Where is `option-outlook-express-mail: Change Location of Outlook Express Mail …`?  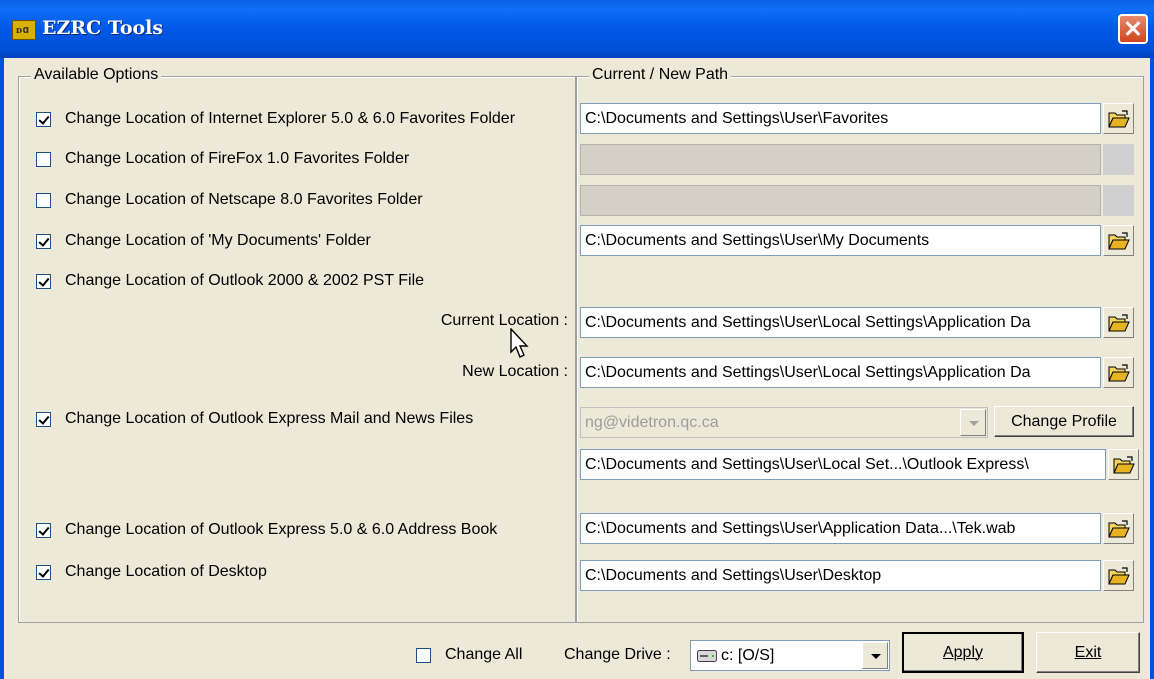 option-outlook-express-mail: Change Location of Outlook Express Mail … is located at coordinates (254, 419).